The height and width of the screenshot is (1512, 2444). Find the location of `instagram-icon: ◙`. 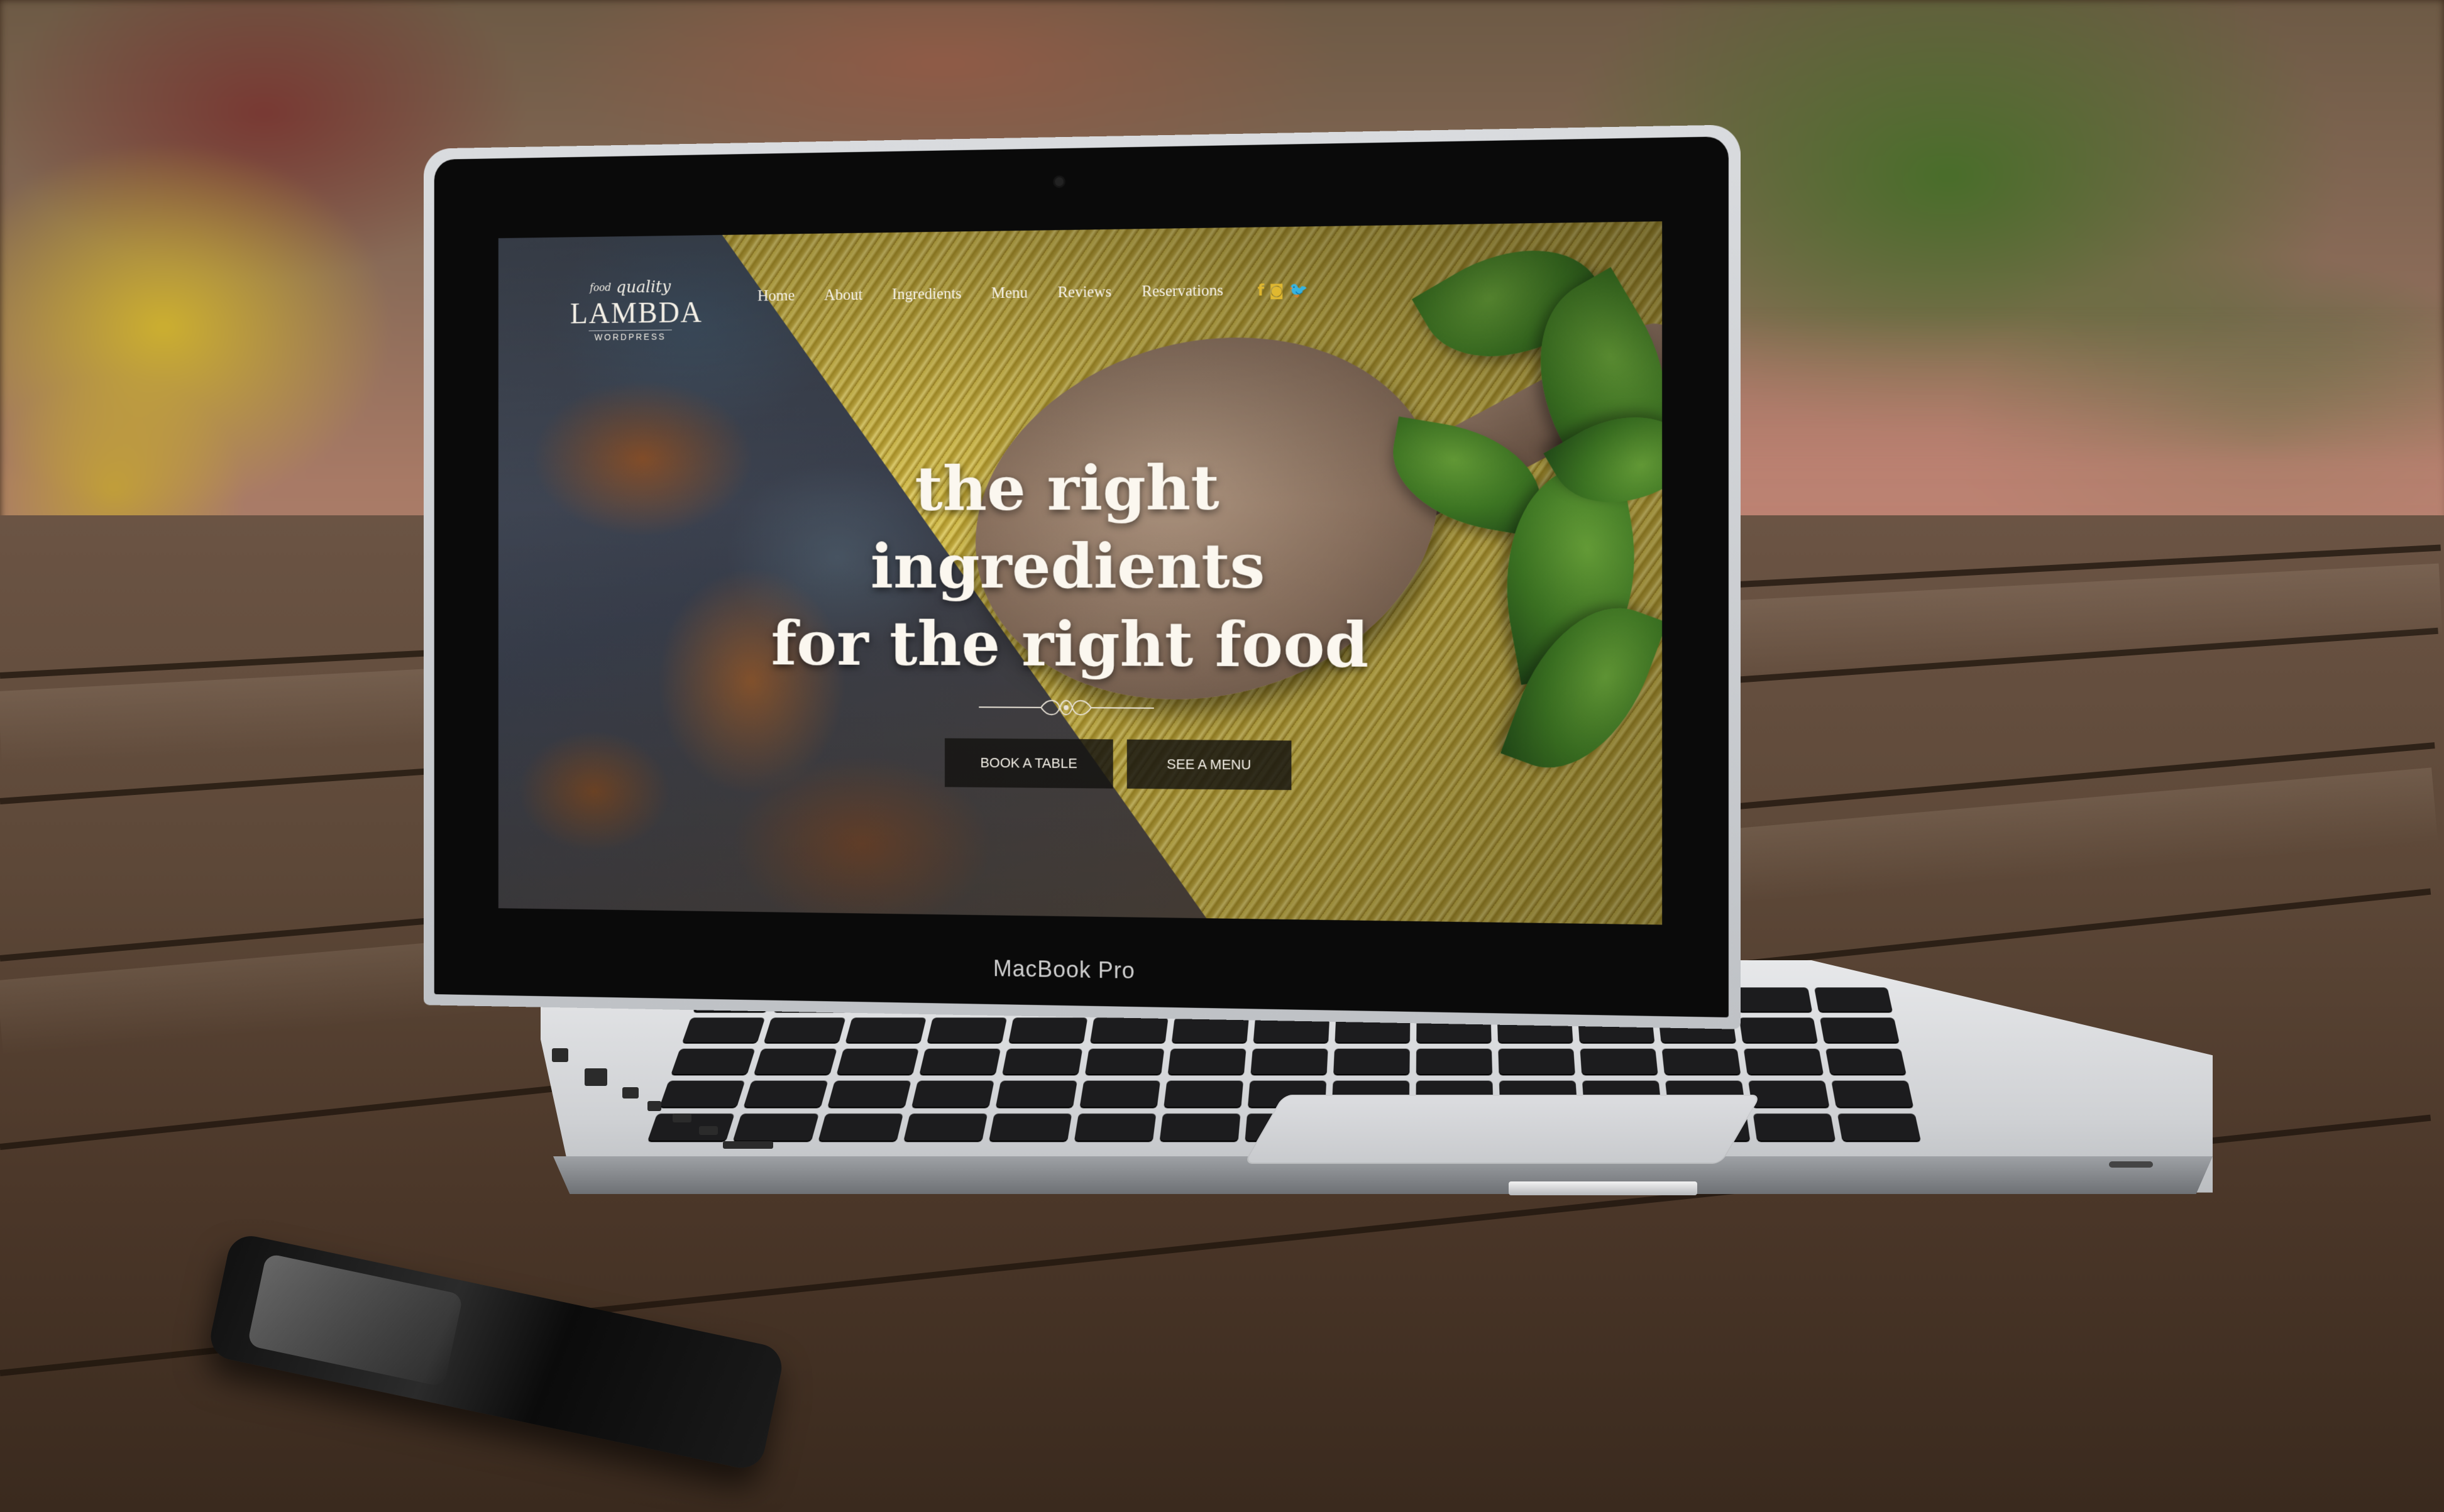

instagram-icon: ◙ is located at coordinates (1276, 291).